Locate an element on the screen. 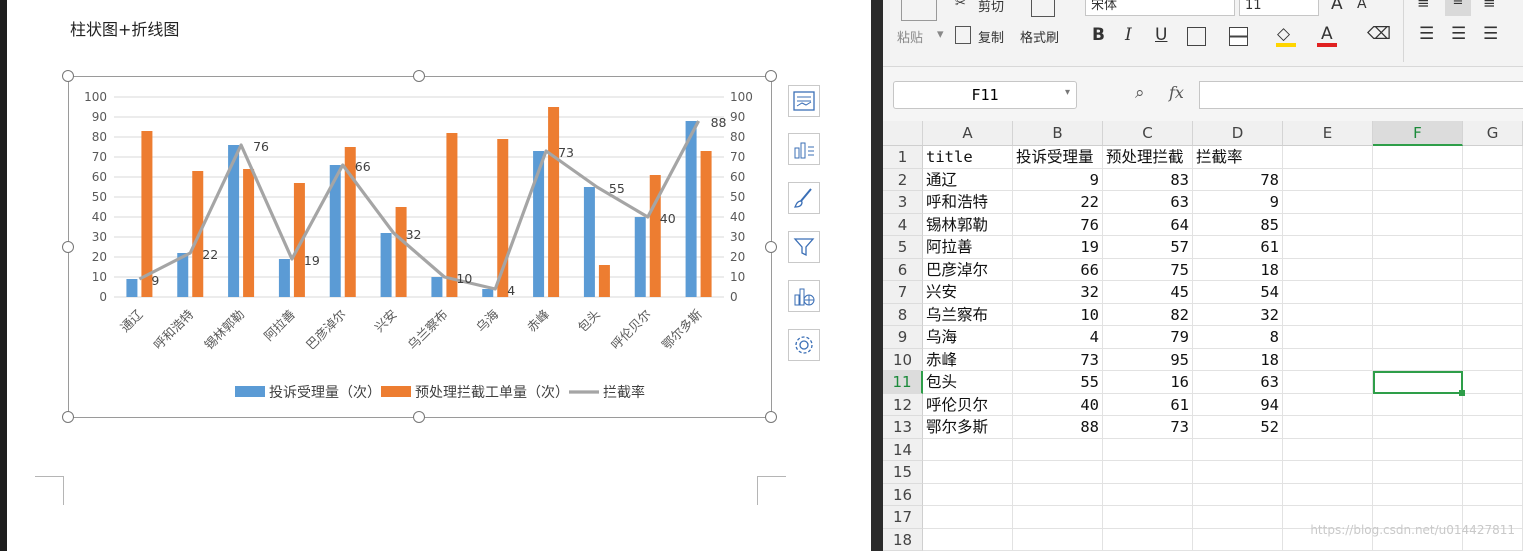  fill-color-icon: ◇ is located at coordinates (1283, 34).